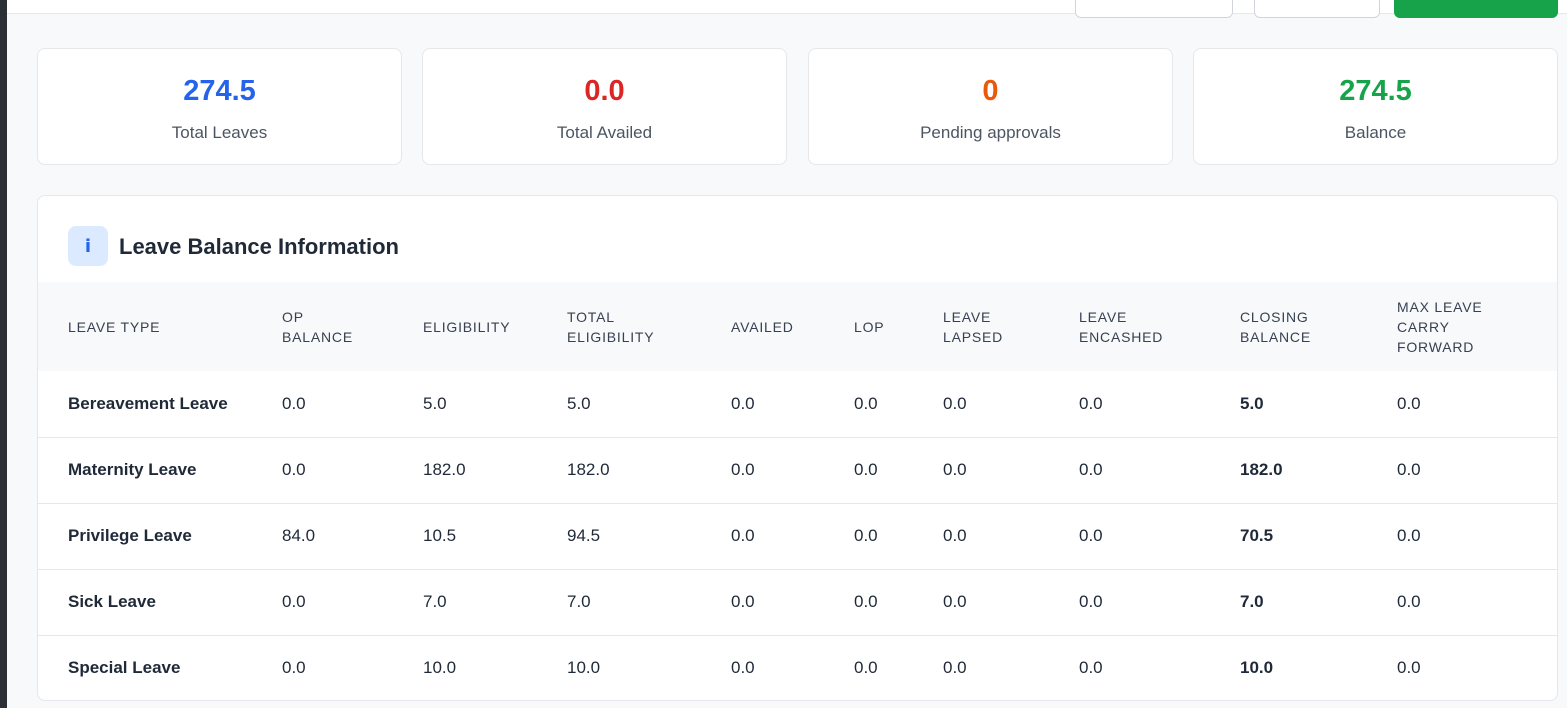 The width and height of the screenshot is (1567, 708). Describe the element at coordinates (299, 535) in the screenshot. I see `cell-op-balance: 84.0` at that location.